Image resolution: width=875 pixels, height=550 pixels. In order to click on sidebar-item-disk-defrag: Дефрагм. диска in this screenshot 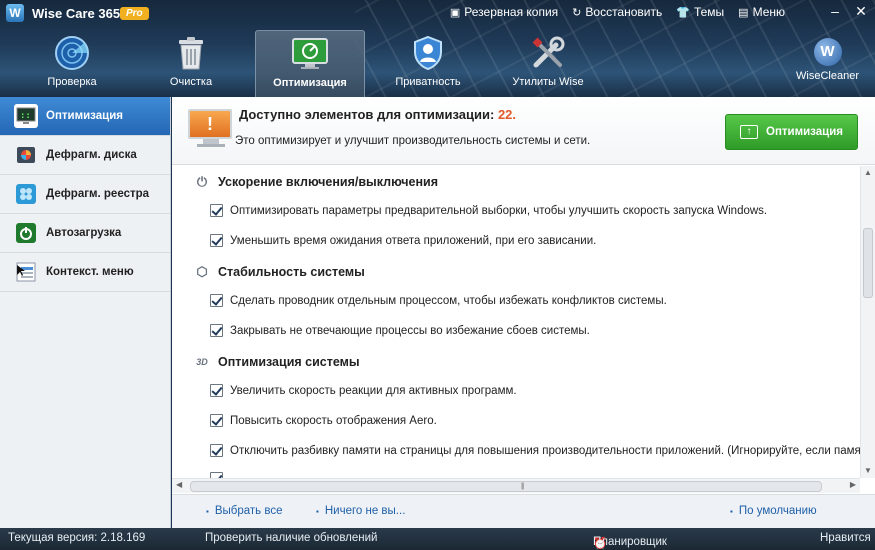, I will do `click(85, 155)`.